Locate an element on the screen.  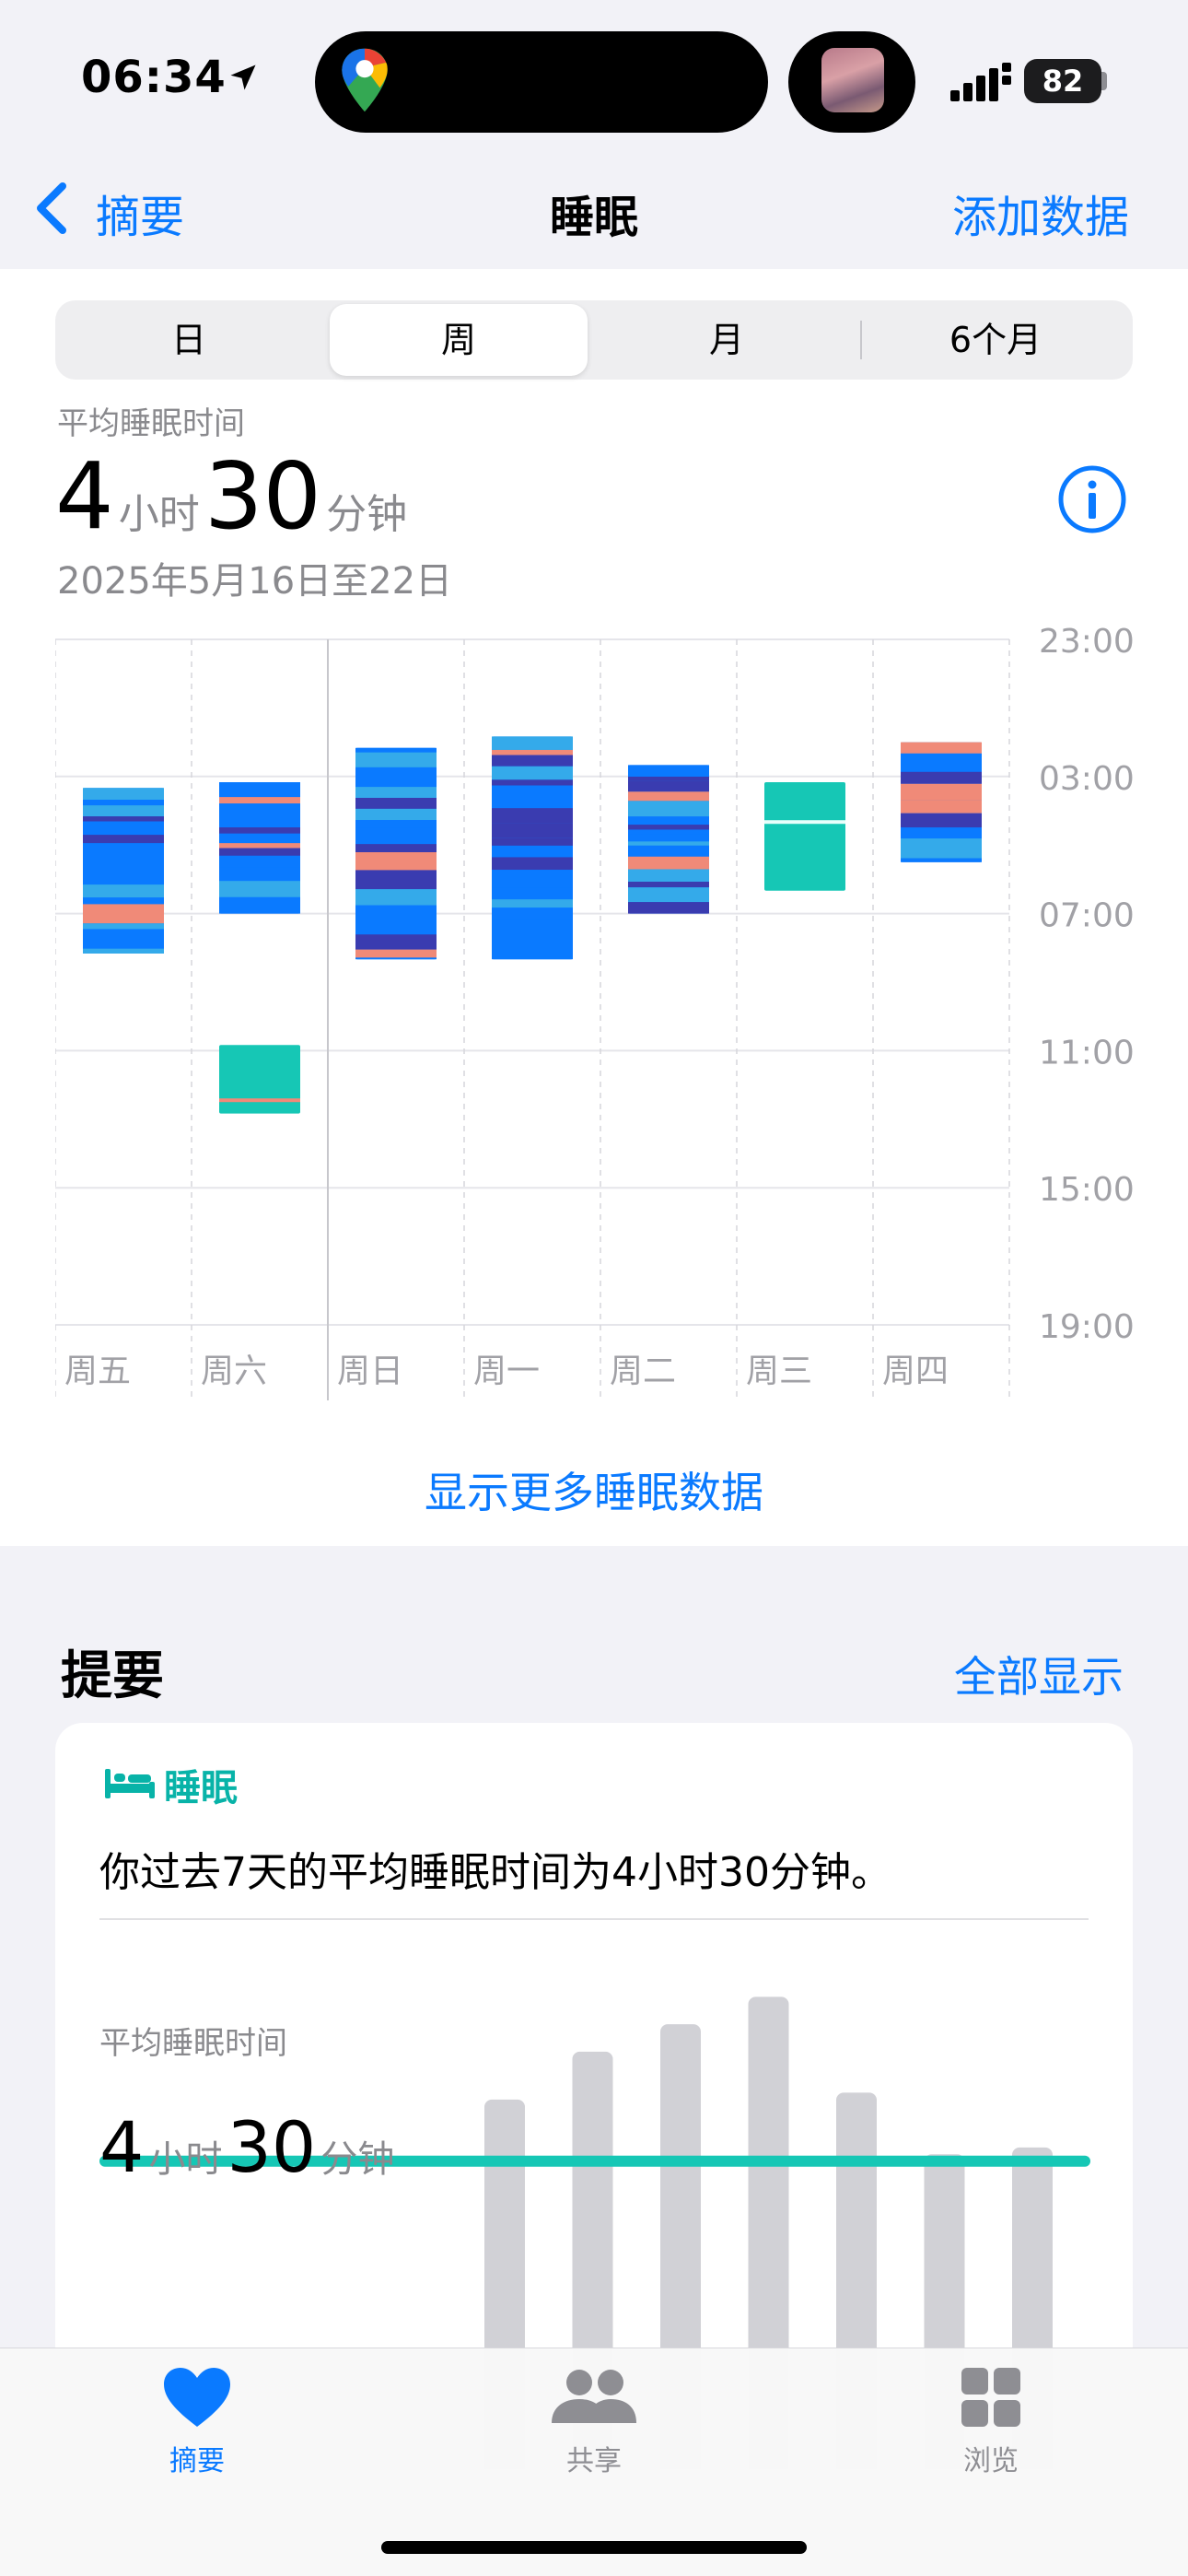
x-tick-label: 周一 is located at coordinates (507, 1371).